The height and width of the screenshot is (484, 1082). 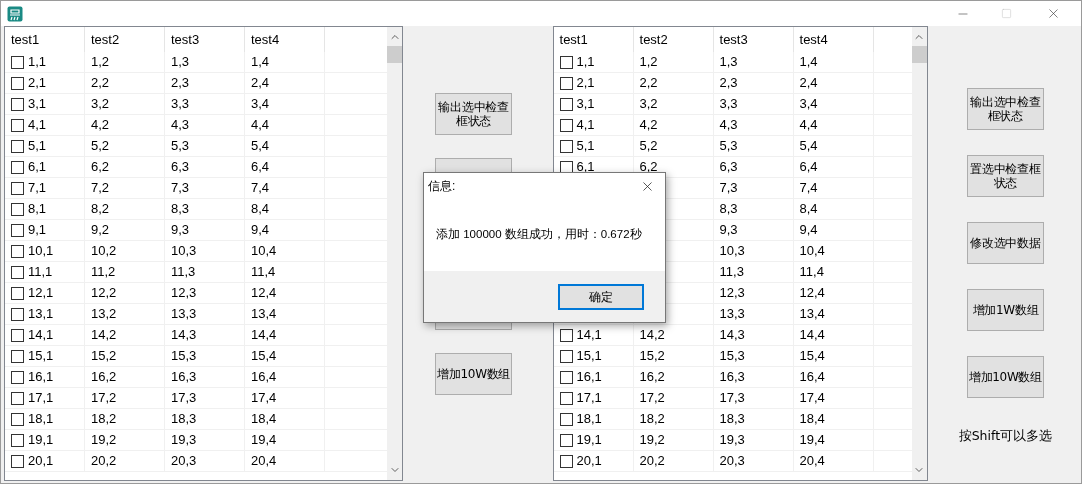 What do you see at coordinates (184, 293) in the screenshot?
I see `table-cell-text: 12,3` at bounding box center [184, 293].